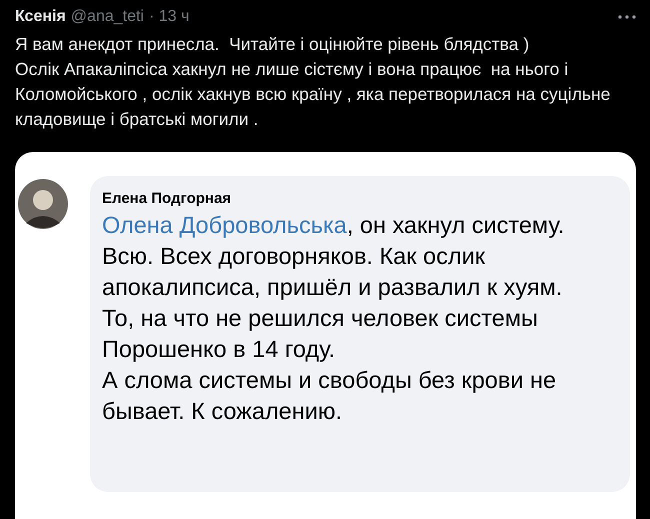 The image size is (650, 519). What do you see at coordinates (40, 17) in the screenshot?
I see `author-name: Ксенія` at bounding box center [40, 17].